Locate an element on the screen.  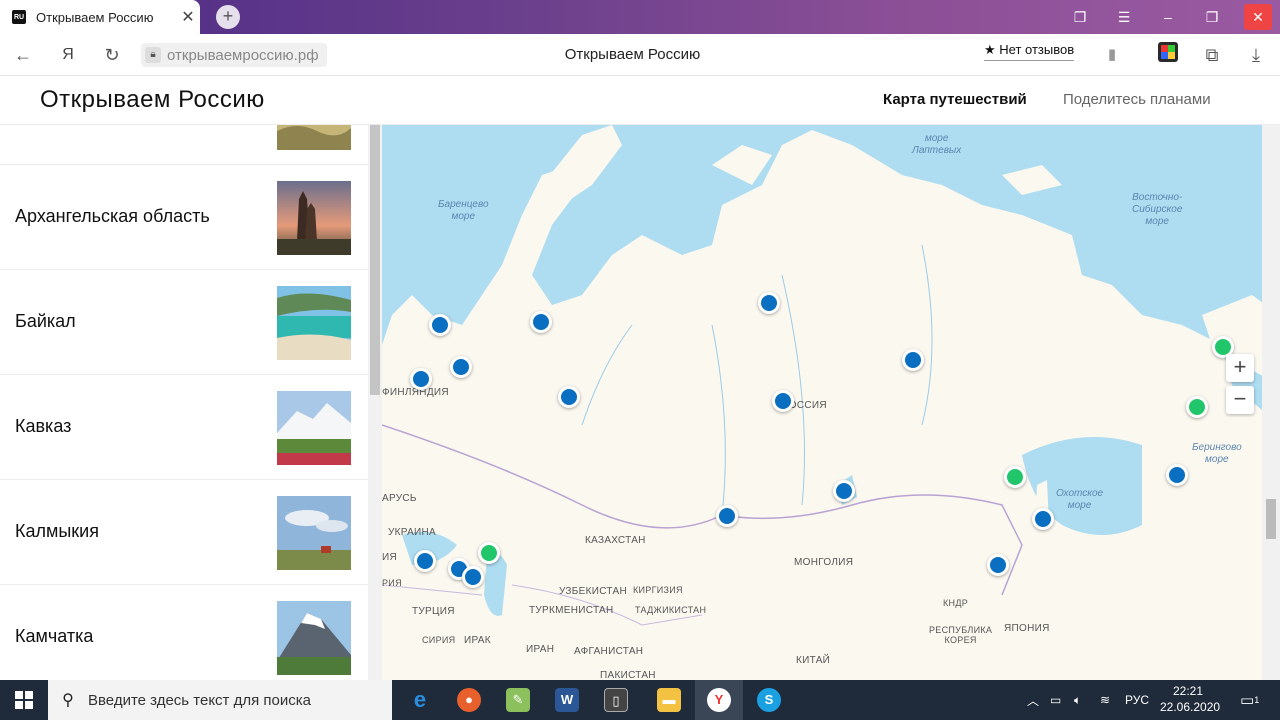
country-label: ПАКИСТАН is located at coordinates (628, 675).